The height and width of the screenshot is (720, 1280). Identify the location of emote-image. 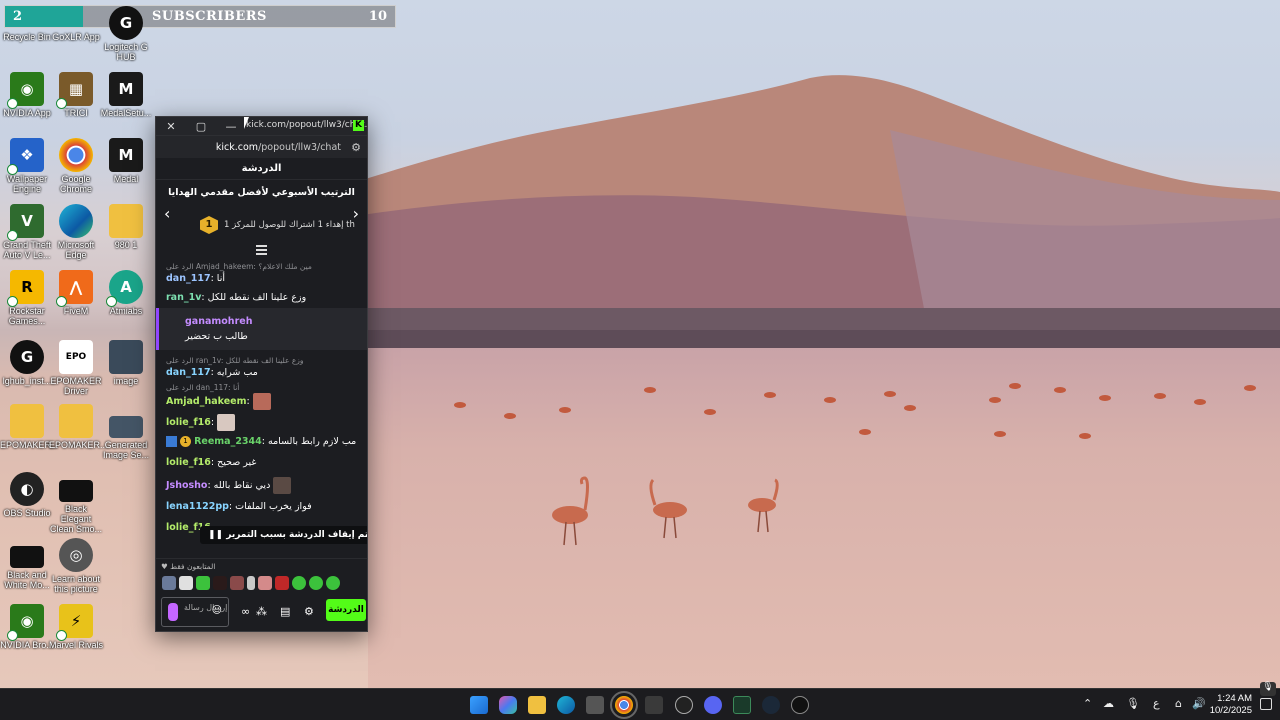
(261, 401).